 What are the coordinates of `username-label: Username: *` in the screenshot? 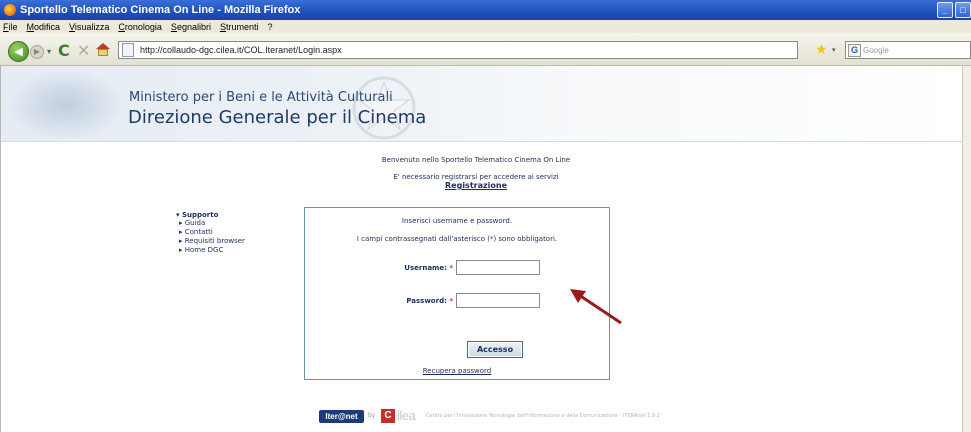 It's located at (428, 268).